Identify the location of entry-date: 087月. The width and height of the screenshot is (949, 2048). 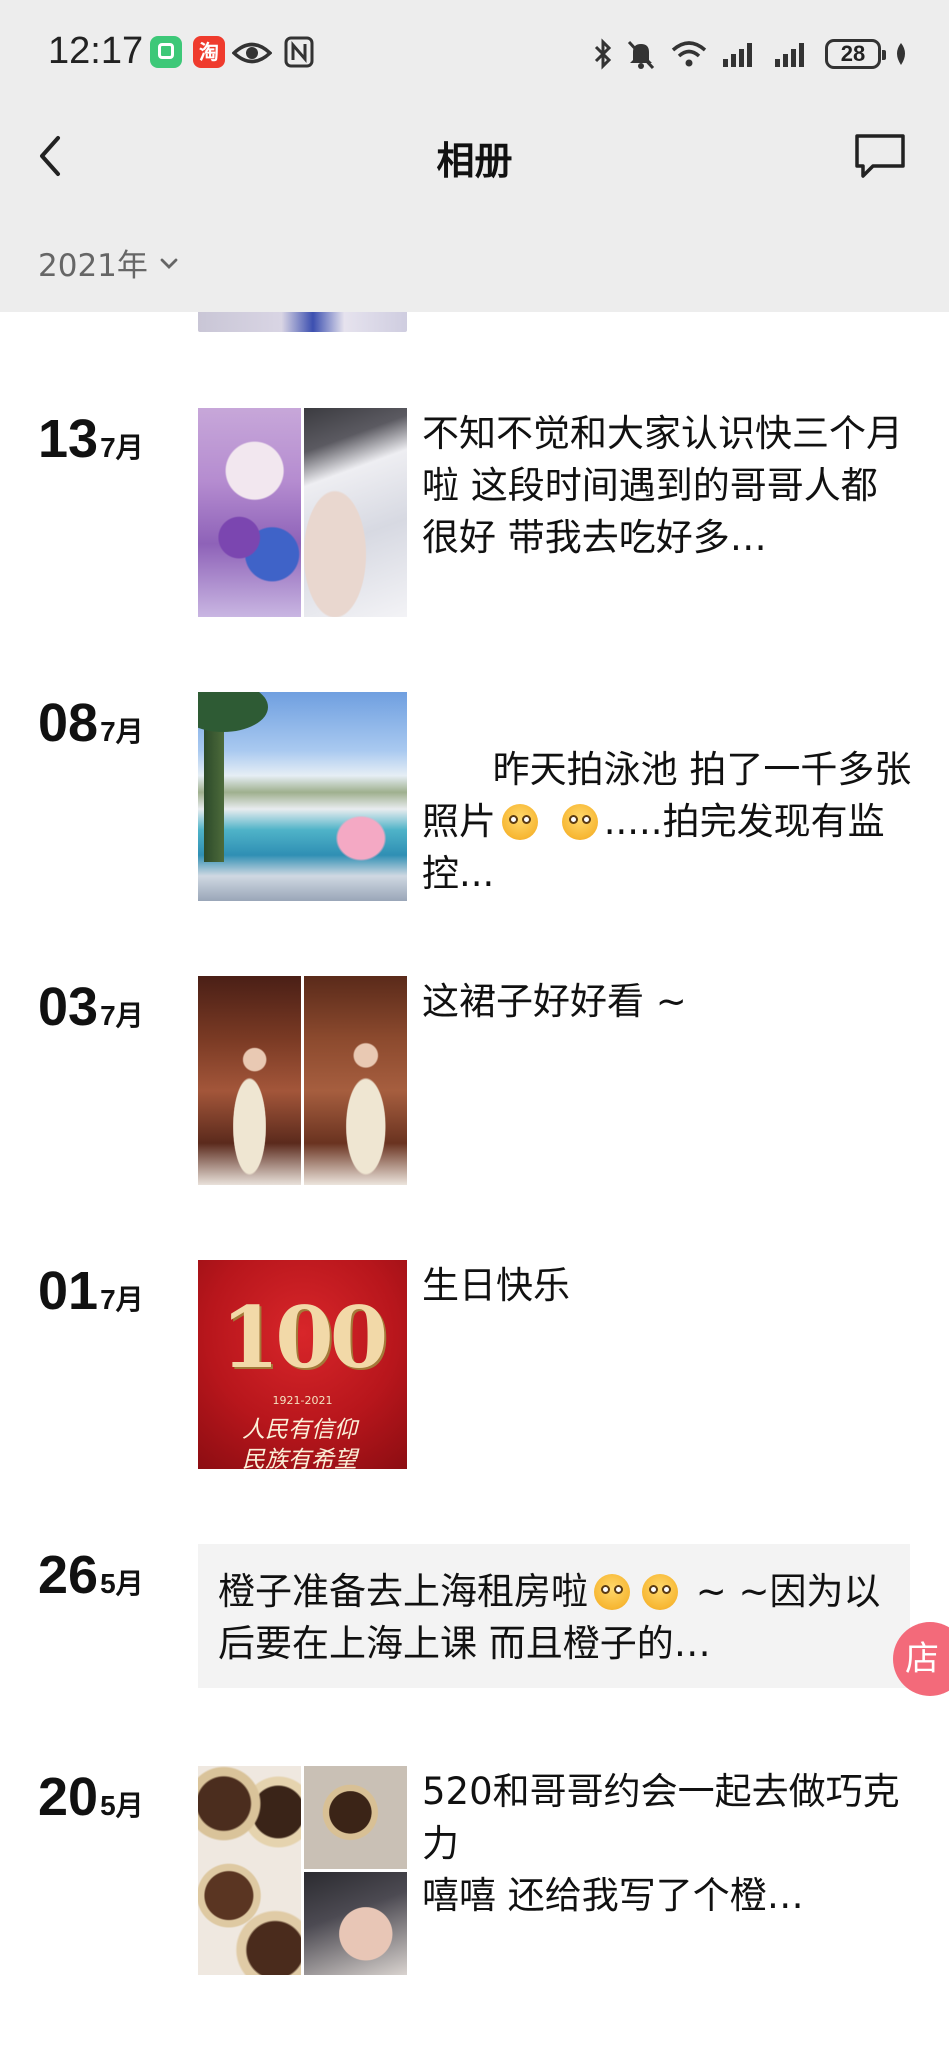
(91, 723).